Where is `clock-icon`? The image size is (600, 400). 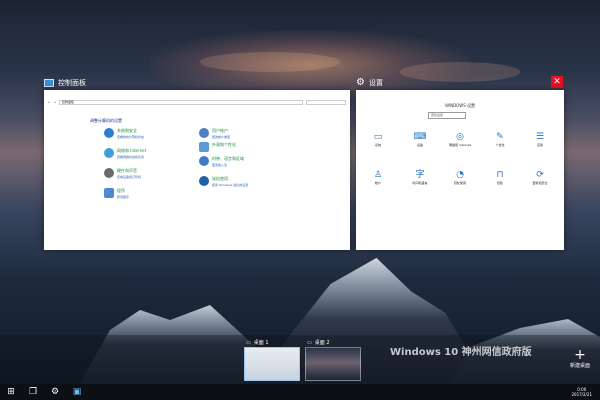 clock-icon is located at coordinates (204, 161).